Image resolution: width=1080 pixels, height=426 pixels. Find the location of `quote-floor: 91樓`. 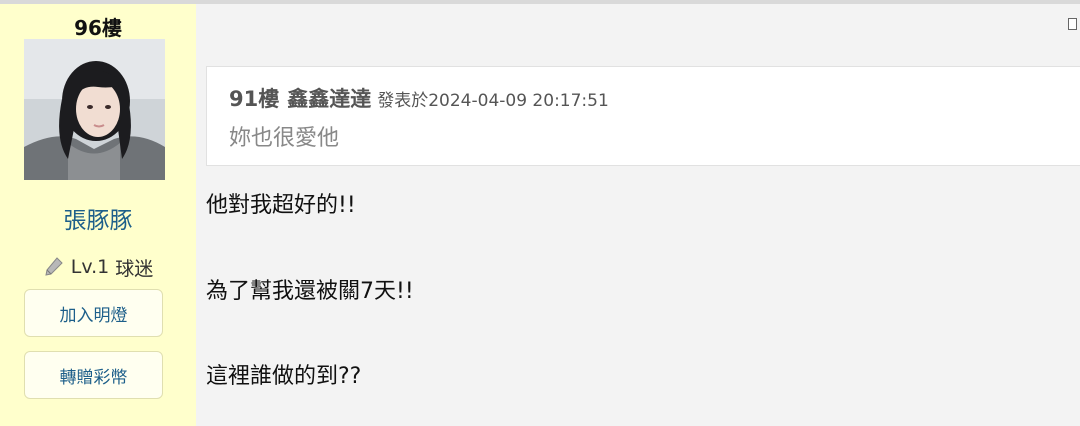

quote-floor: 91樓 is located at coordinates (254, 99).